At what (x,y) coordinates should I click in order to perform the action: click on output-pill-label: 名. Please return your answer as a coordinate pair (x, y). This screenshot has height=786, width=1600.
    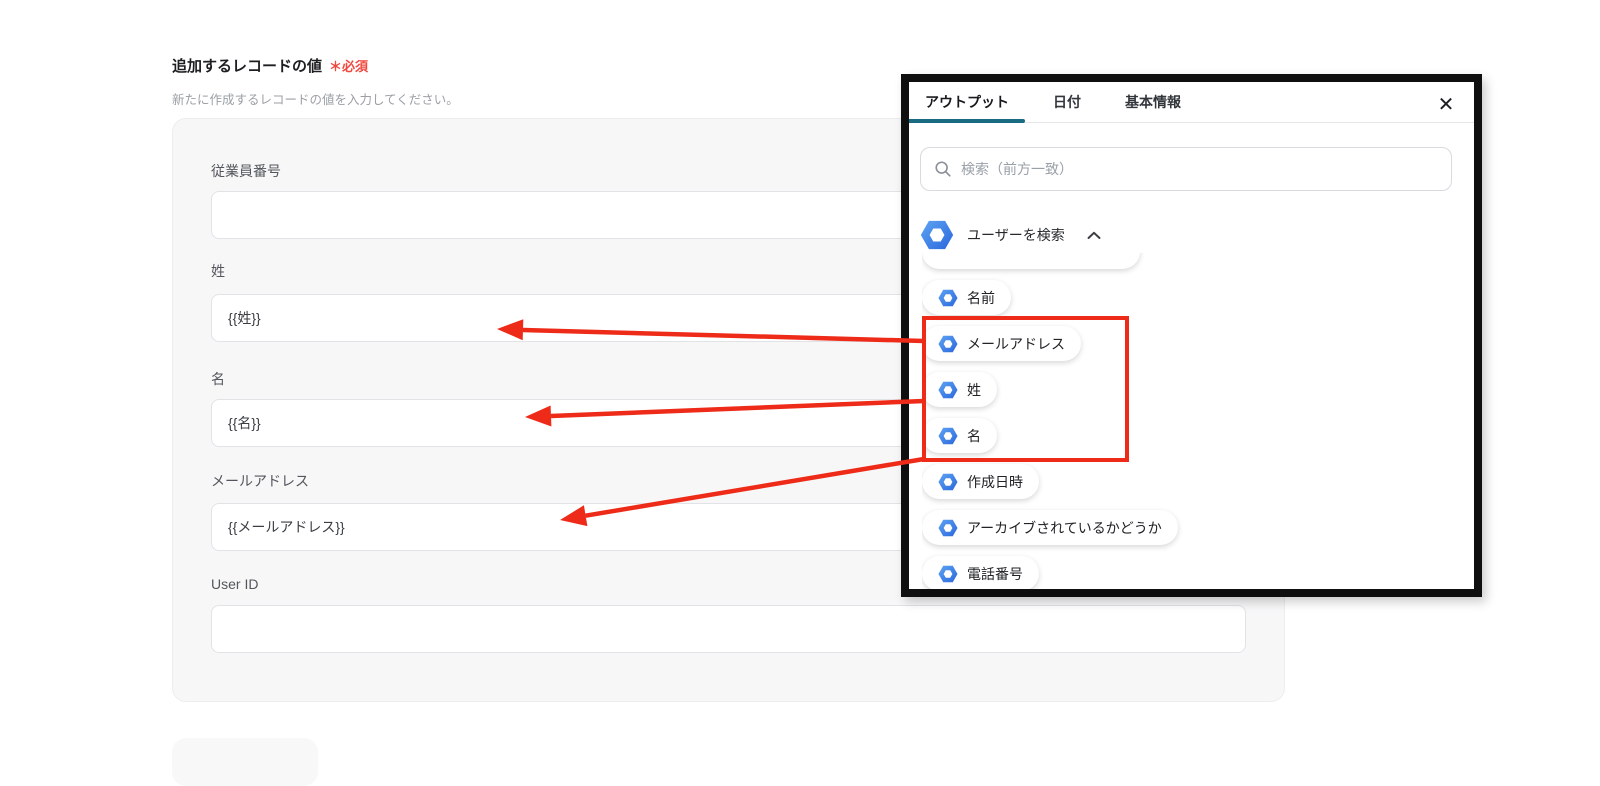
    Looking at the image, I should click on (974, 435).